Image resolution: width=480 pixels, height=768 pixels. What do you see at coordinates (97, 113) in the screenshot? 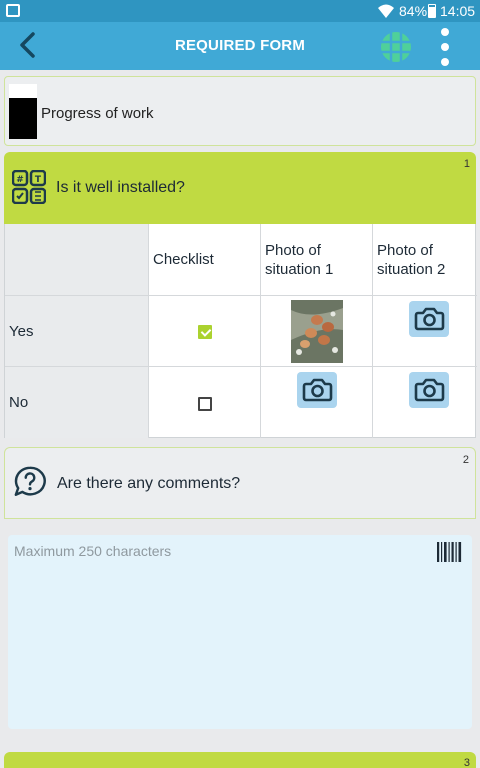
I see `section-title: Progress of work` at bounding box center [97, 113].